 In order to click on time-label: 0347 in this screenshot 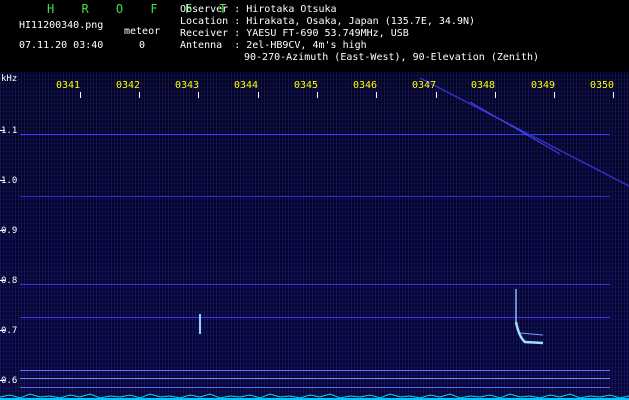, I will do `click(424, 85)`.